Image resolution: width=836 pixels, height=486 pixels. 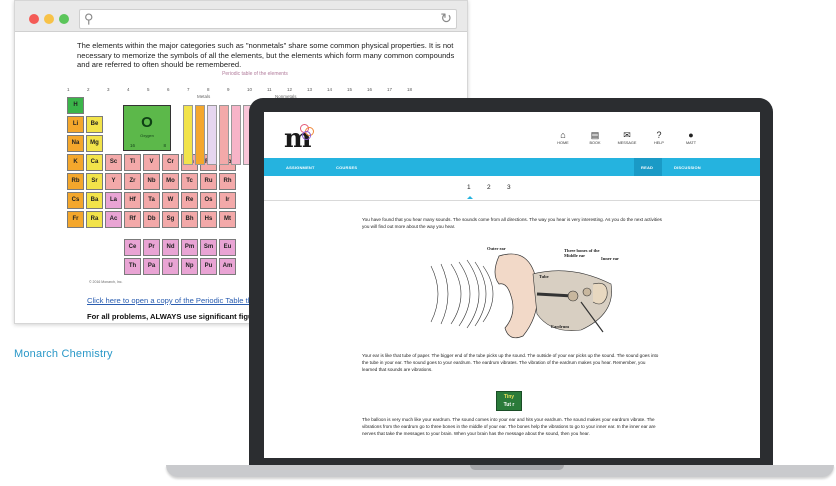 I want to click on address-bar: ⚲ ↻, so click(x=268, y=19).